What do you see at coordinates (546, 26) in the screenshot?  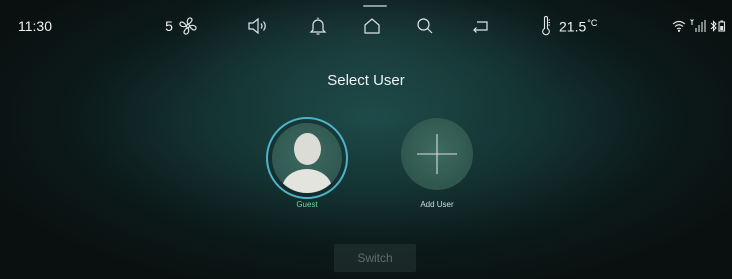 I see `thermometer-icon` at bounding box center [546, 26].